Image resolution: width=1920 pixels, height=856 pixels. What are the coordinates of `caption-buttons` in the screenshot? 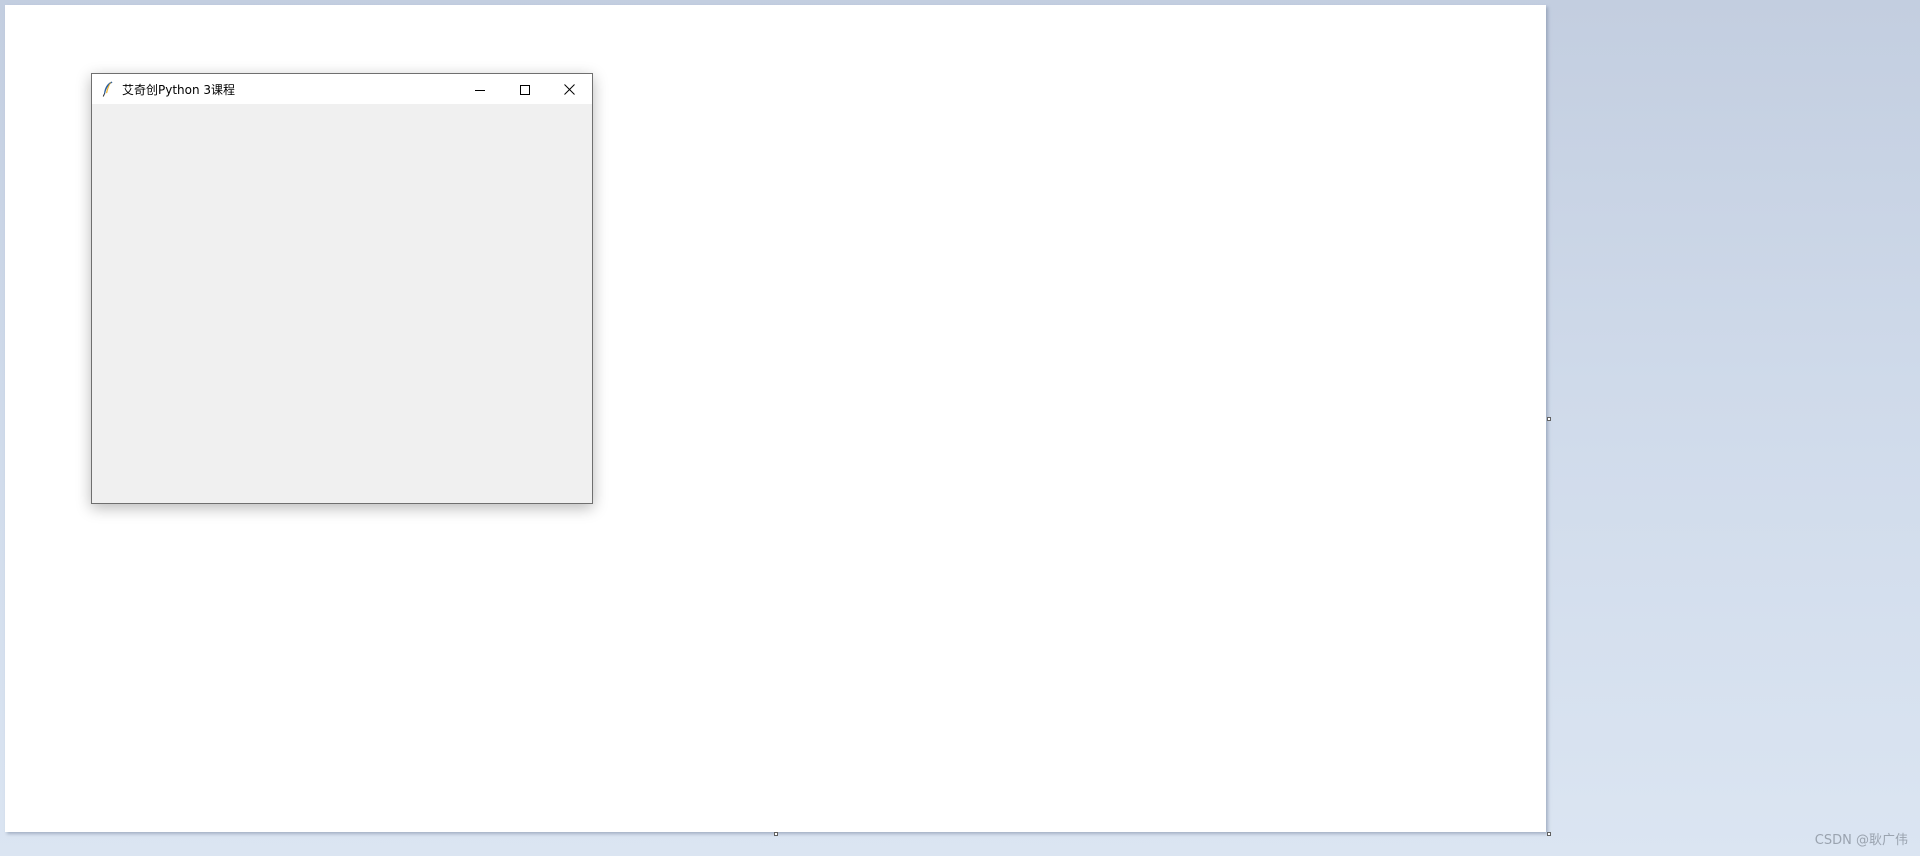 It's located at (524, 89).